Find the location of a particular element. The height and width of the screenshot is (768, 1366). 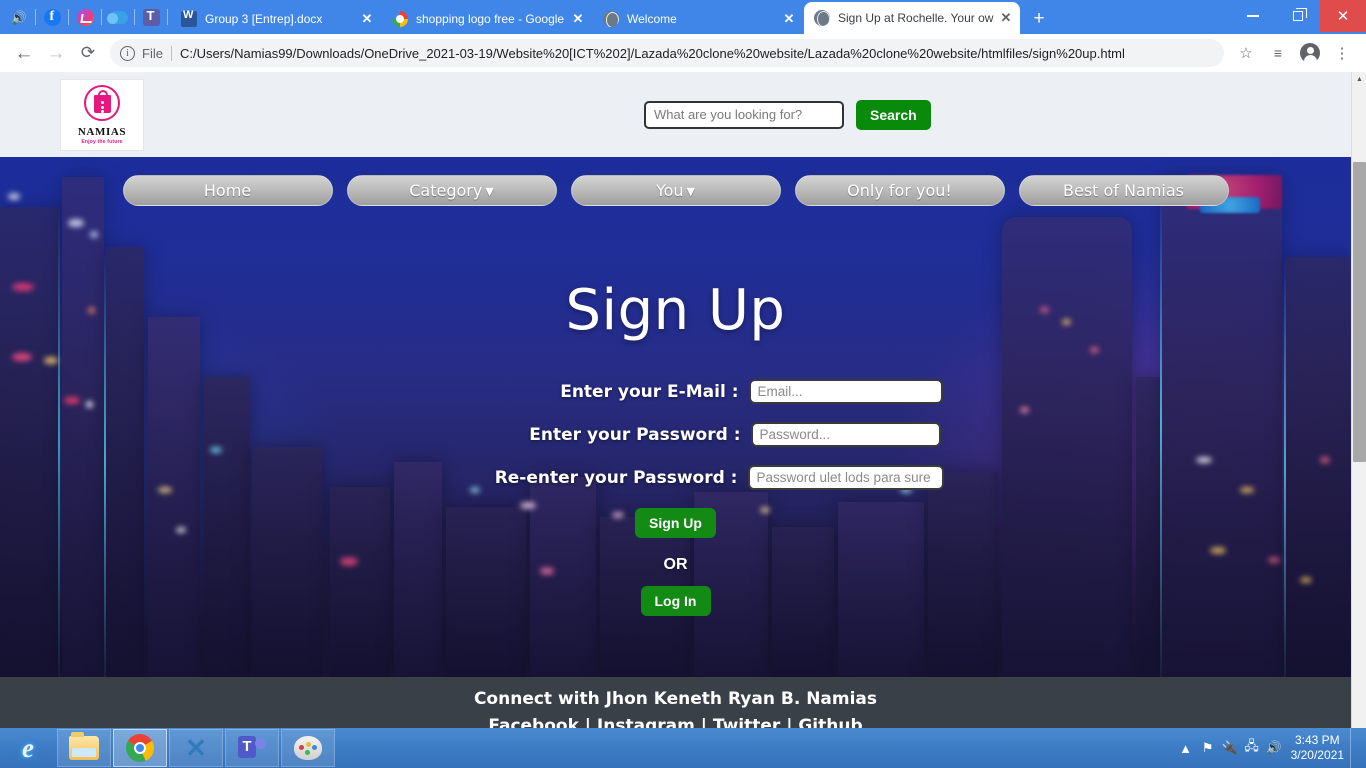

globe-icon is located at coordinates (611, 19).